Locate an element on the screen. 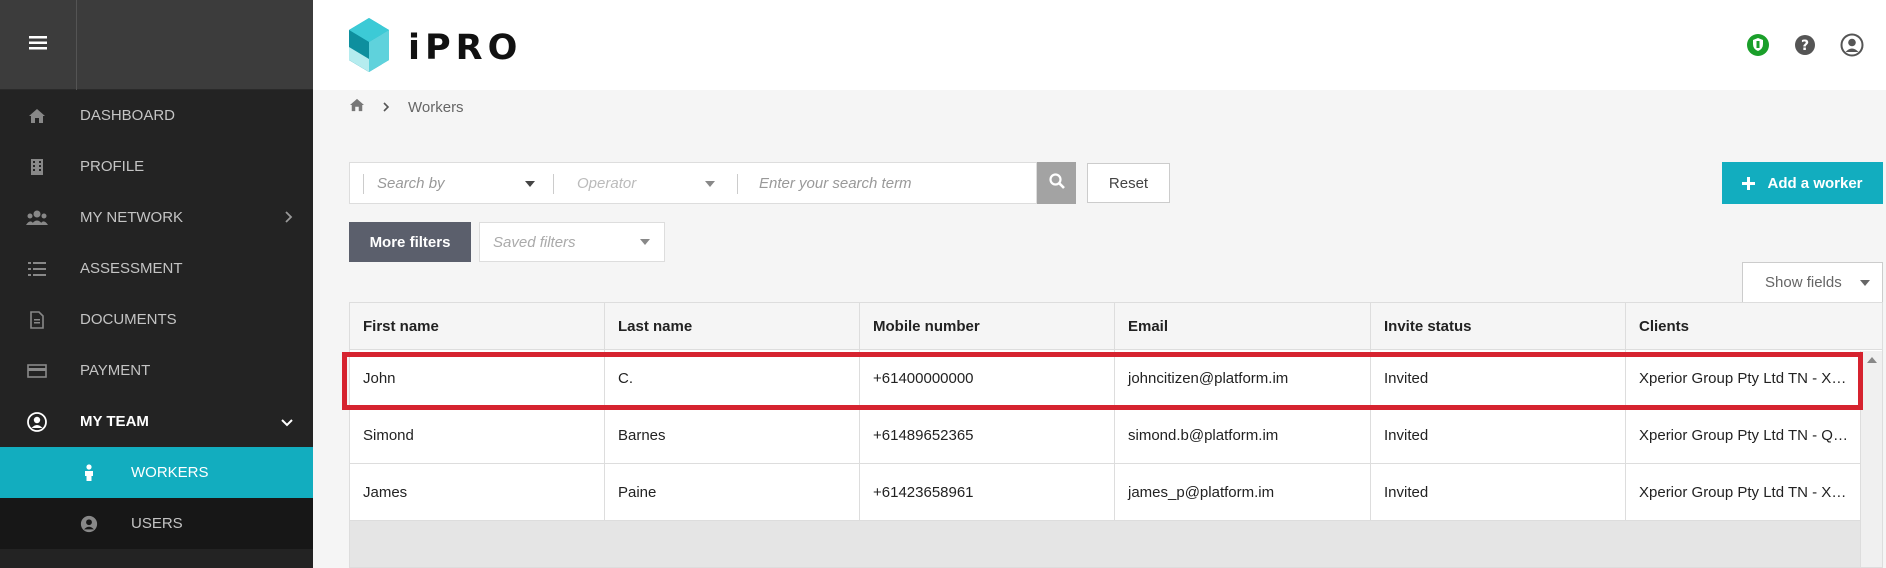 This screenshot has height=568, width=1886. sidebar-item-my-network: MY NETWORK is located at coordinates (156, 217).